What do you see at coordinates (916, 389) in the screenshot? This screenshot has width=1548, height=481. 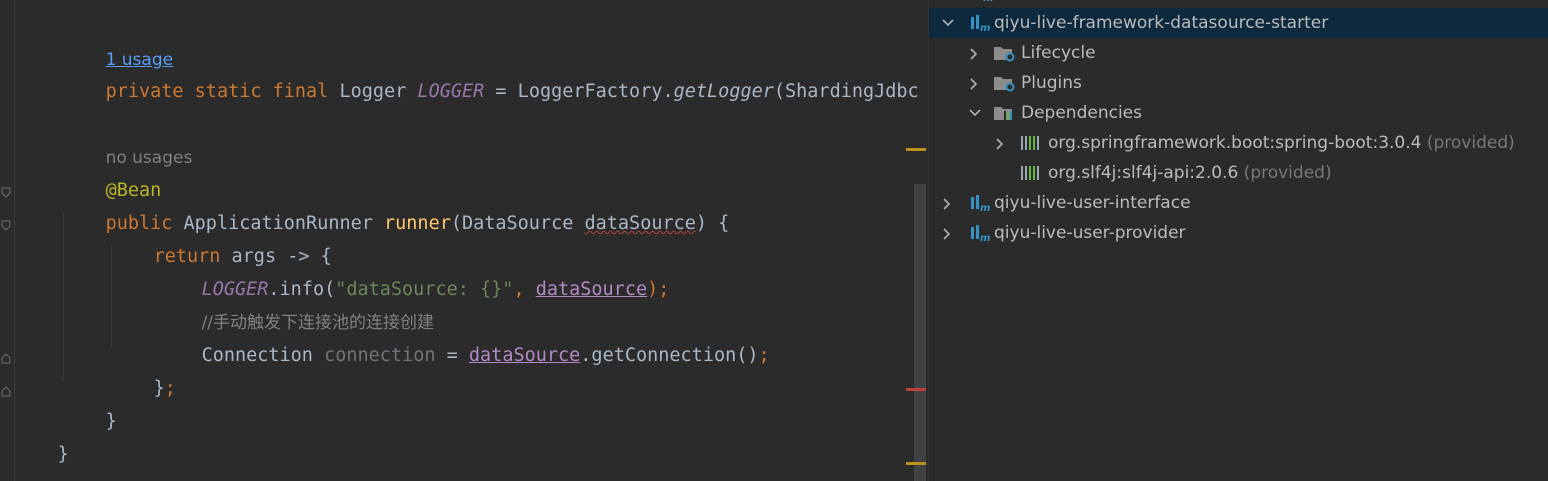 I see `error-stripe-marker` at bounding box center [916, 389].